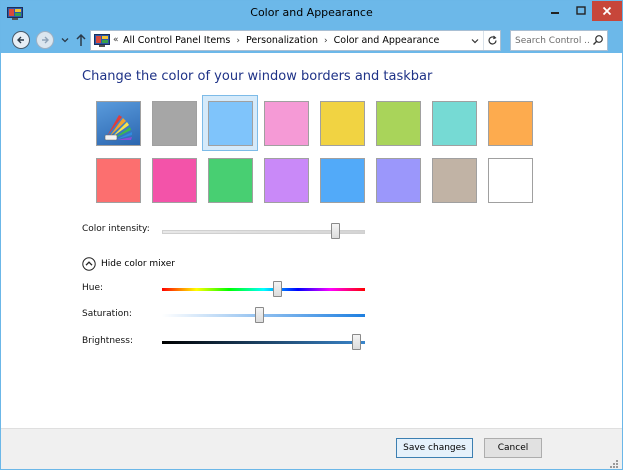  What do you see at coordinates (107, 341) in the screenshot?
I see `brightness-label: Brightness:` at bounding box center [107, 341].